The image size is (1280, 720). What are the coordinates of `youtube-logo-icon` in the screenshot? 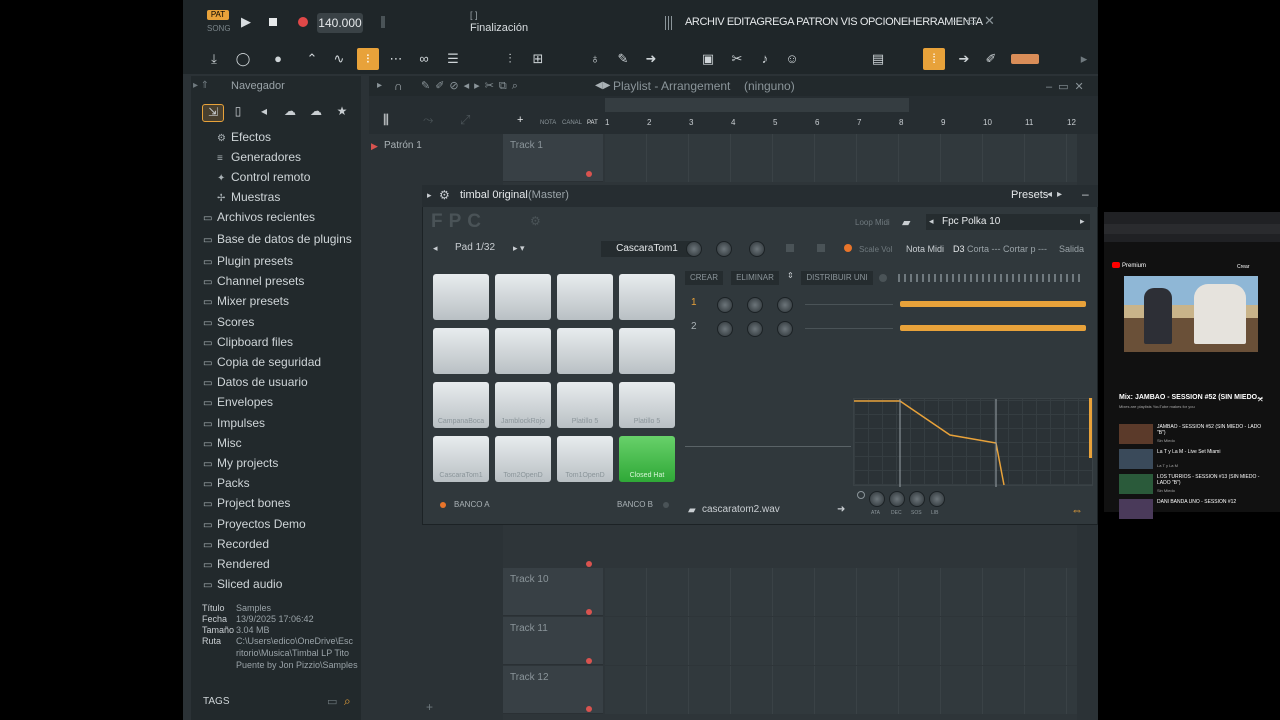 It's located at (1116, 265).